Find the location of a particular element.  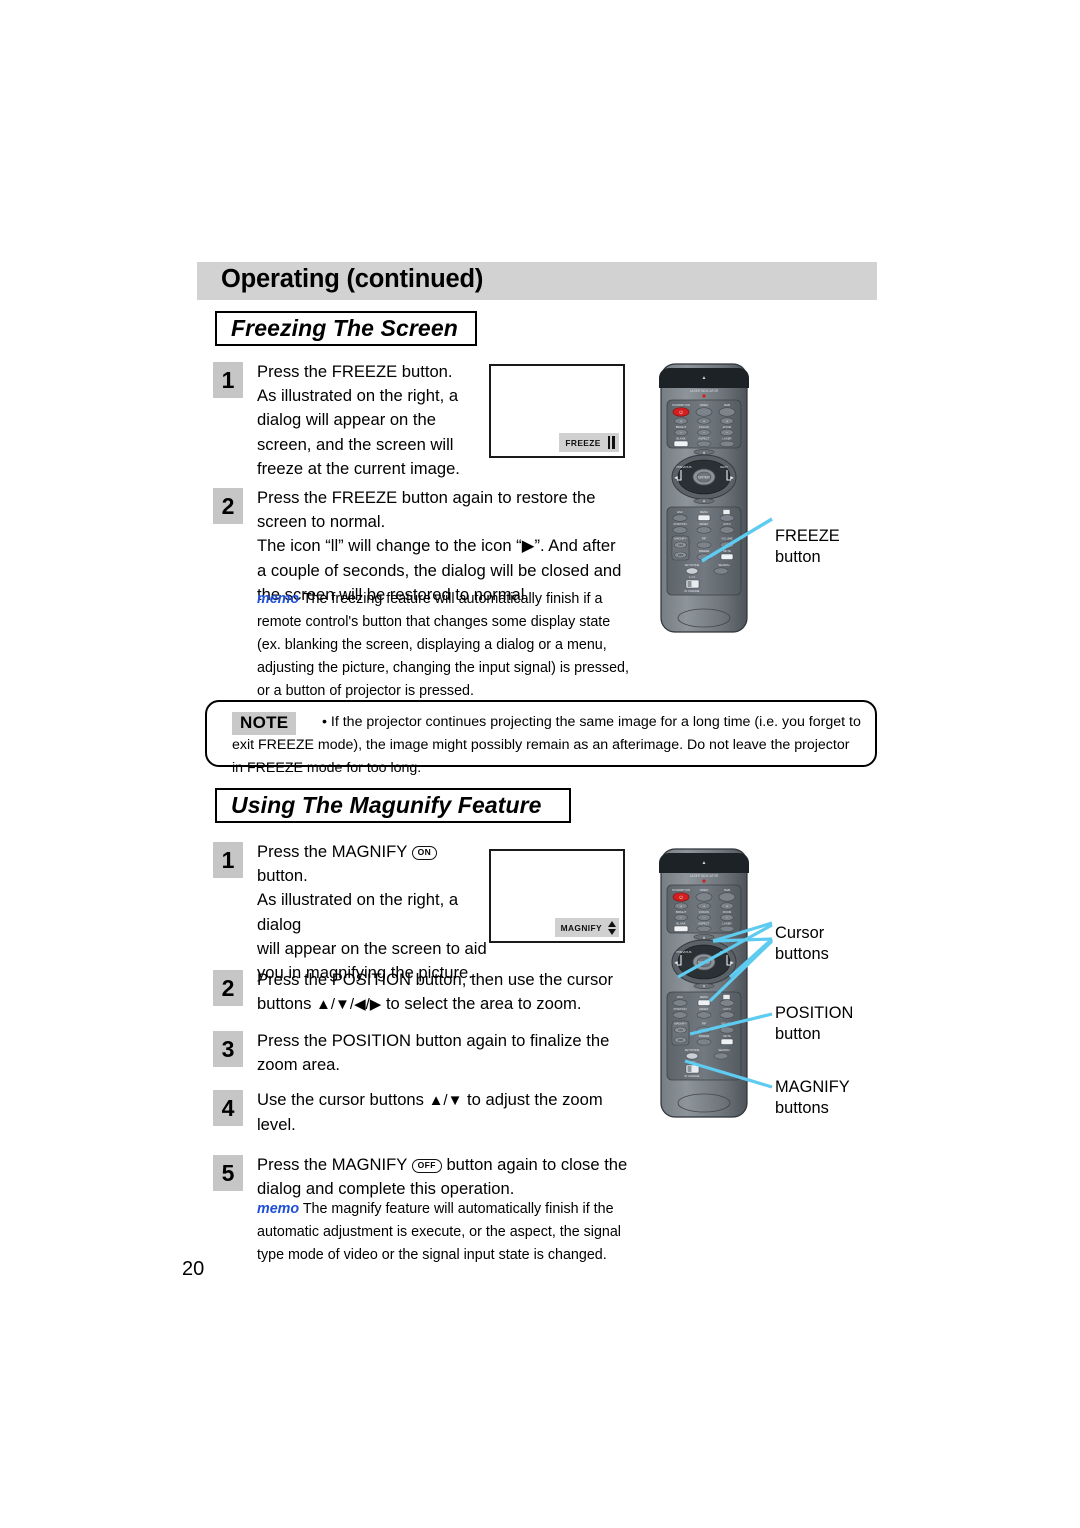

section-title-magnify: Using The Magunify Feature is located at coordinates (393, 805).